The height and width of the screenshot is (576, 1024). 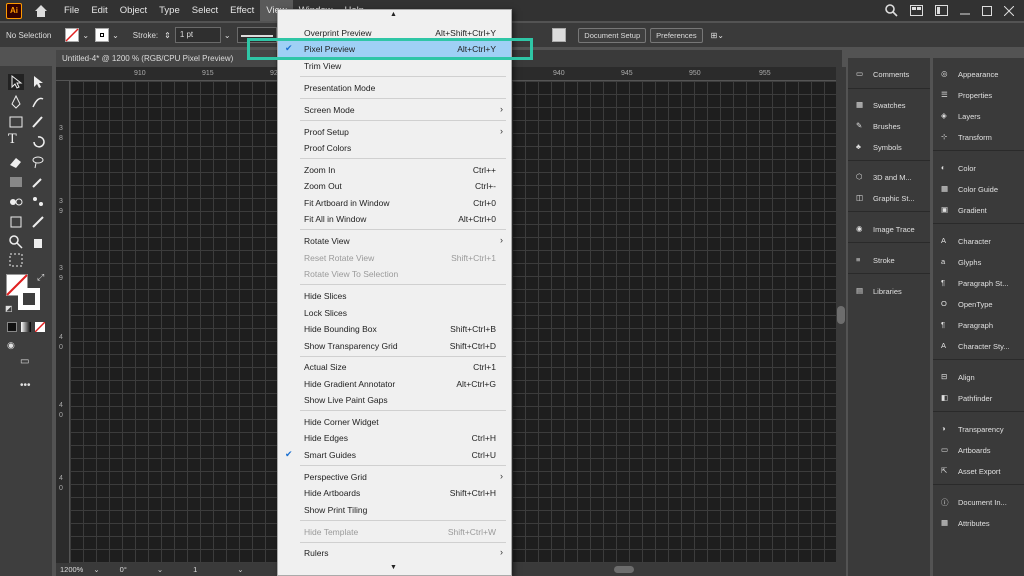 What do you see at coordinates (958, 377) in the screenshot?
I see `panel-align: ⊟ Align` at bounding box center [958, 377].